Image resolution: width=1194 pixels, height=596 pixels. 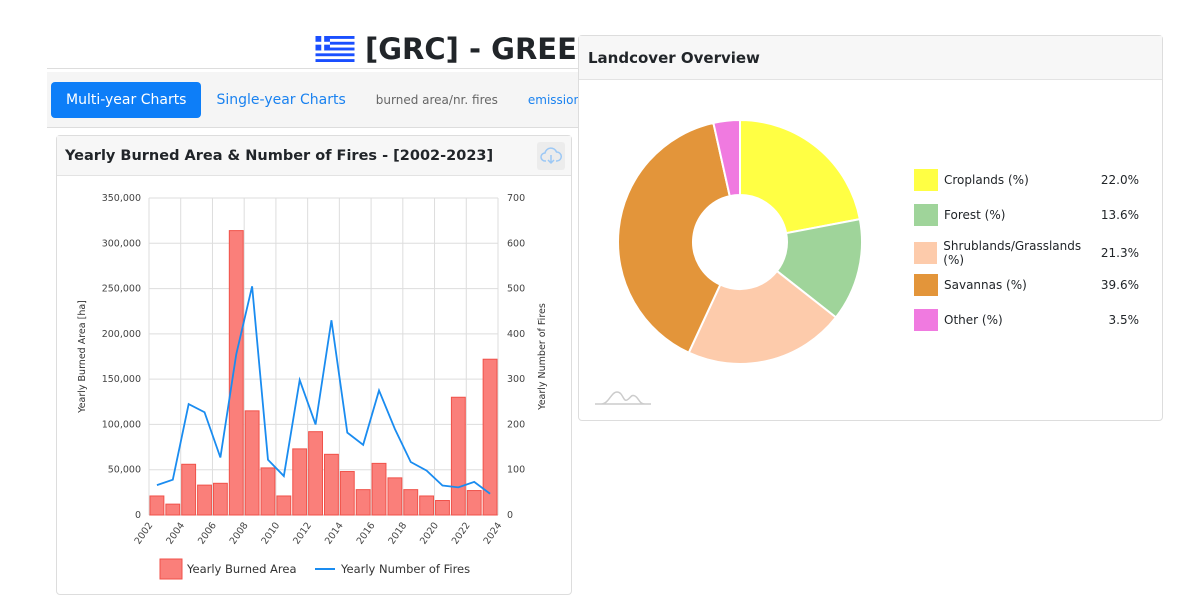 What do you see at coordinates (138, 515) in the screenshot?
I see `y-tick-label: 0` at bounding box center [138, 515].